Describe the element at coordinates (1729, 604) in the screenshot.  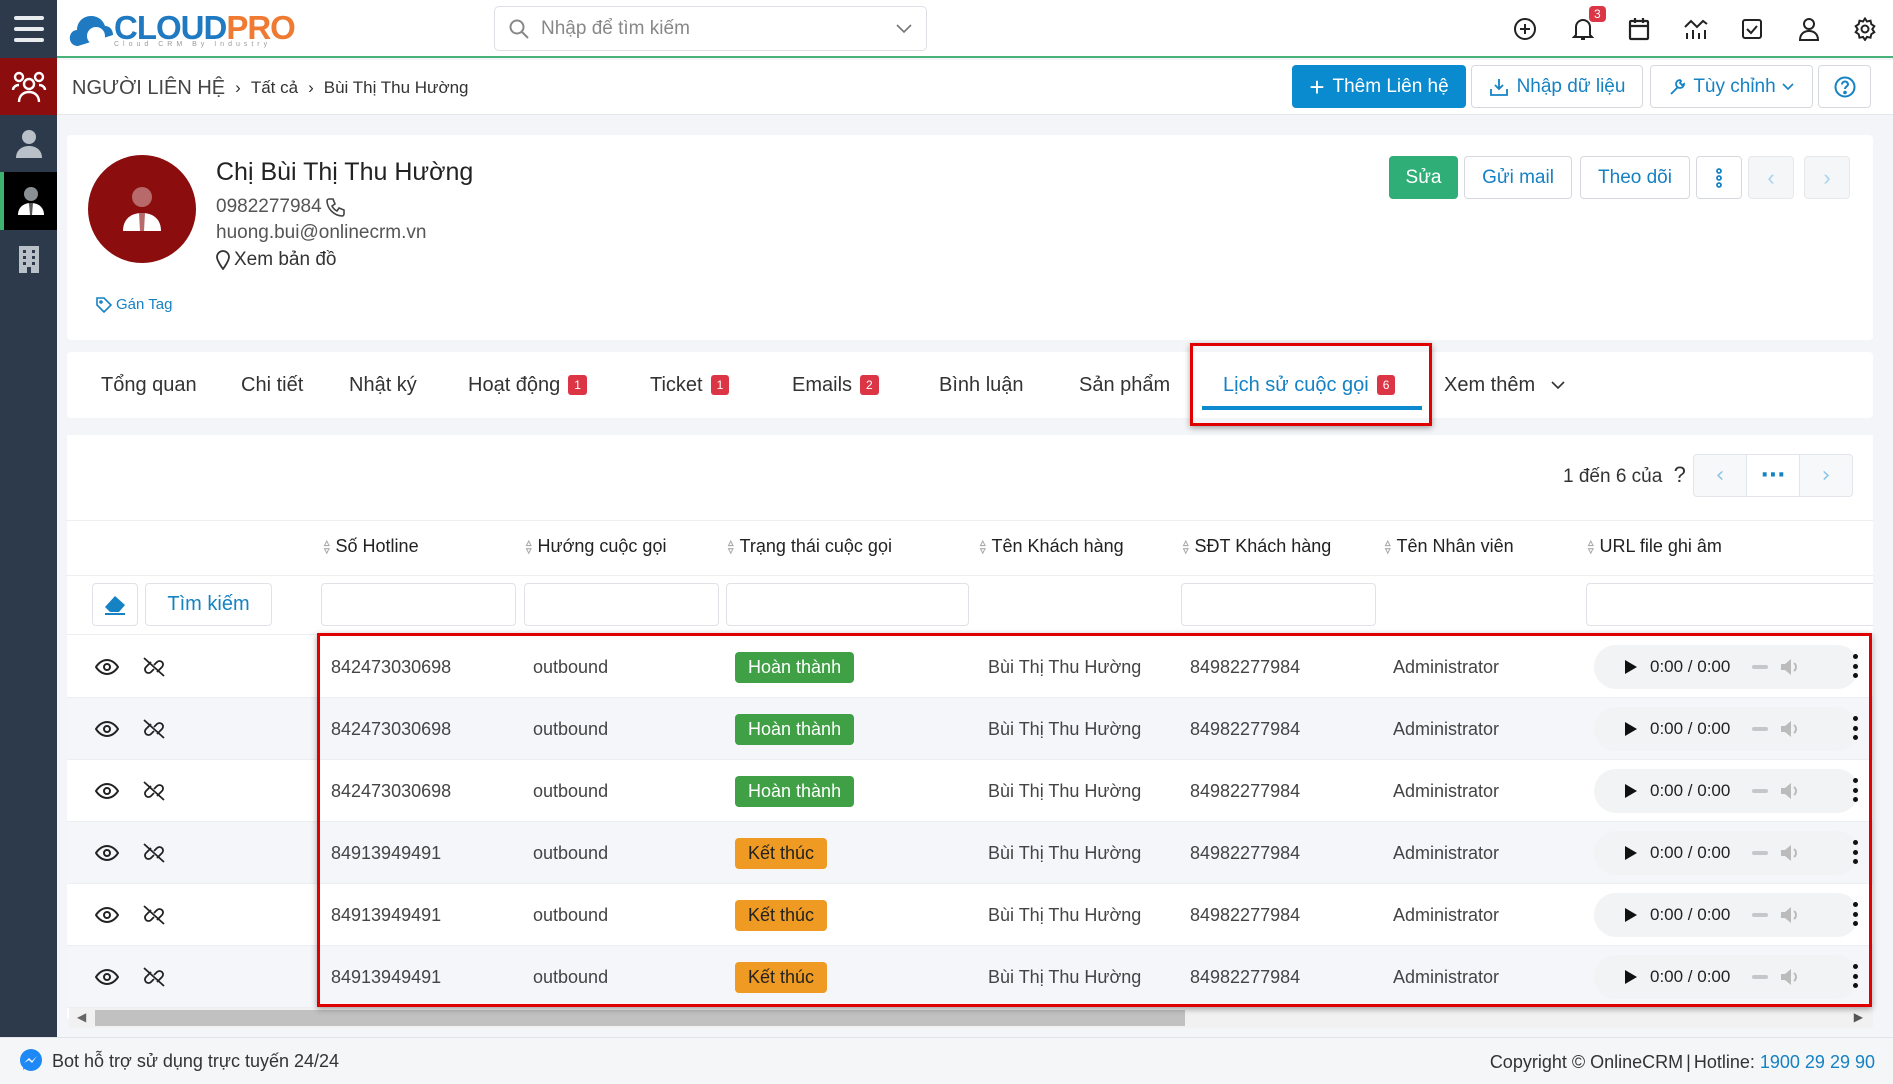
I see `filter-recording-url-input` at that location.